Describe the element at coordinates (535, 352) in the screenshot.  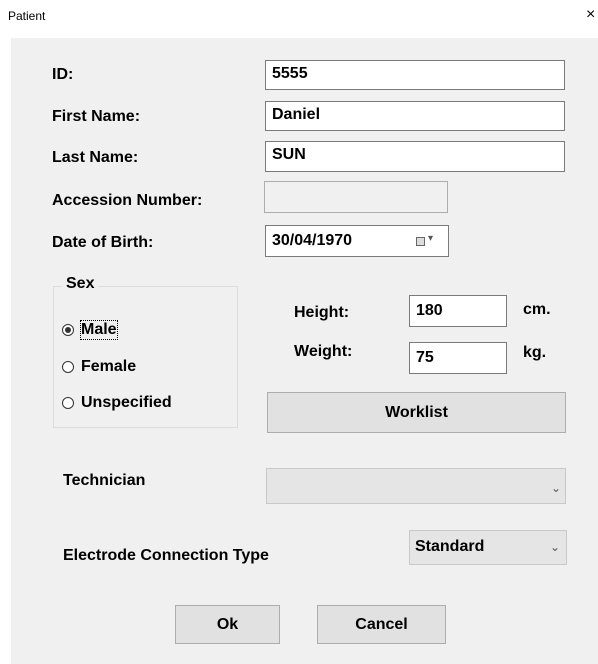
I see `weight-unit: kg.` at that location.